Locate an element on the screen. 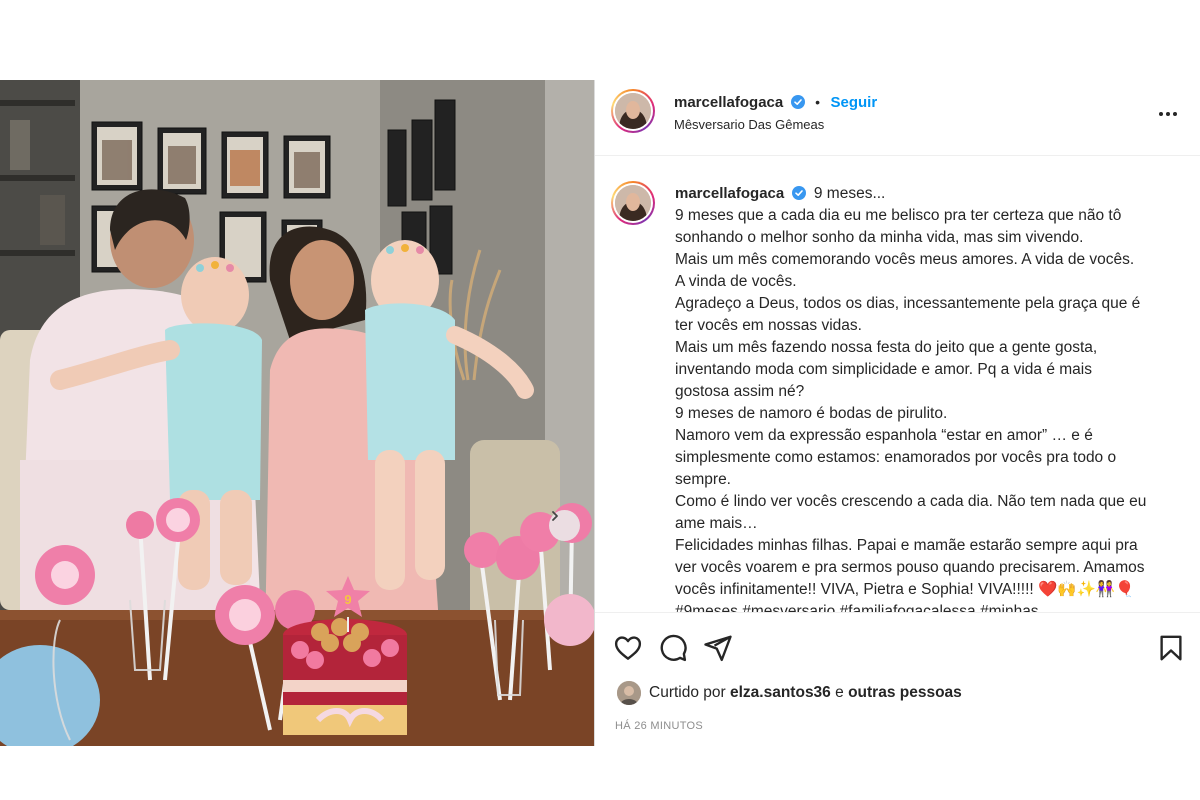 The height and width of the screenshot is (800, 1200). chevron-right-icon is located at coordinates (555, 516).